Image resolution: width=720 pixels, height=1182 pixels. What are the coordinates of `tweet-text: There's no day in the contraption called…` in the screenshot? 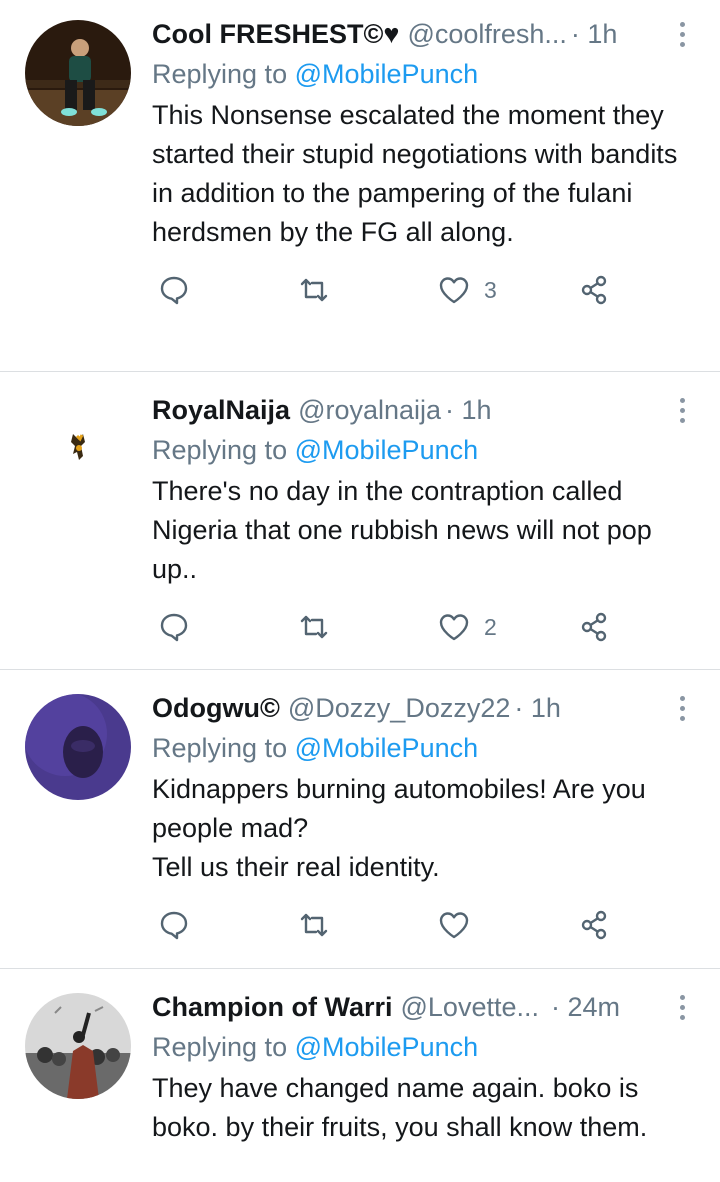 It's located at (402, 530).